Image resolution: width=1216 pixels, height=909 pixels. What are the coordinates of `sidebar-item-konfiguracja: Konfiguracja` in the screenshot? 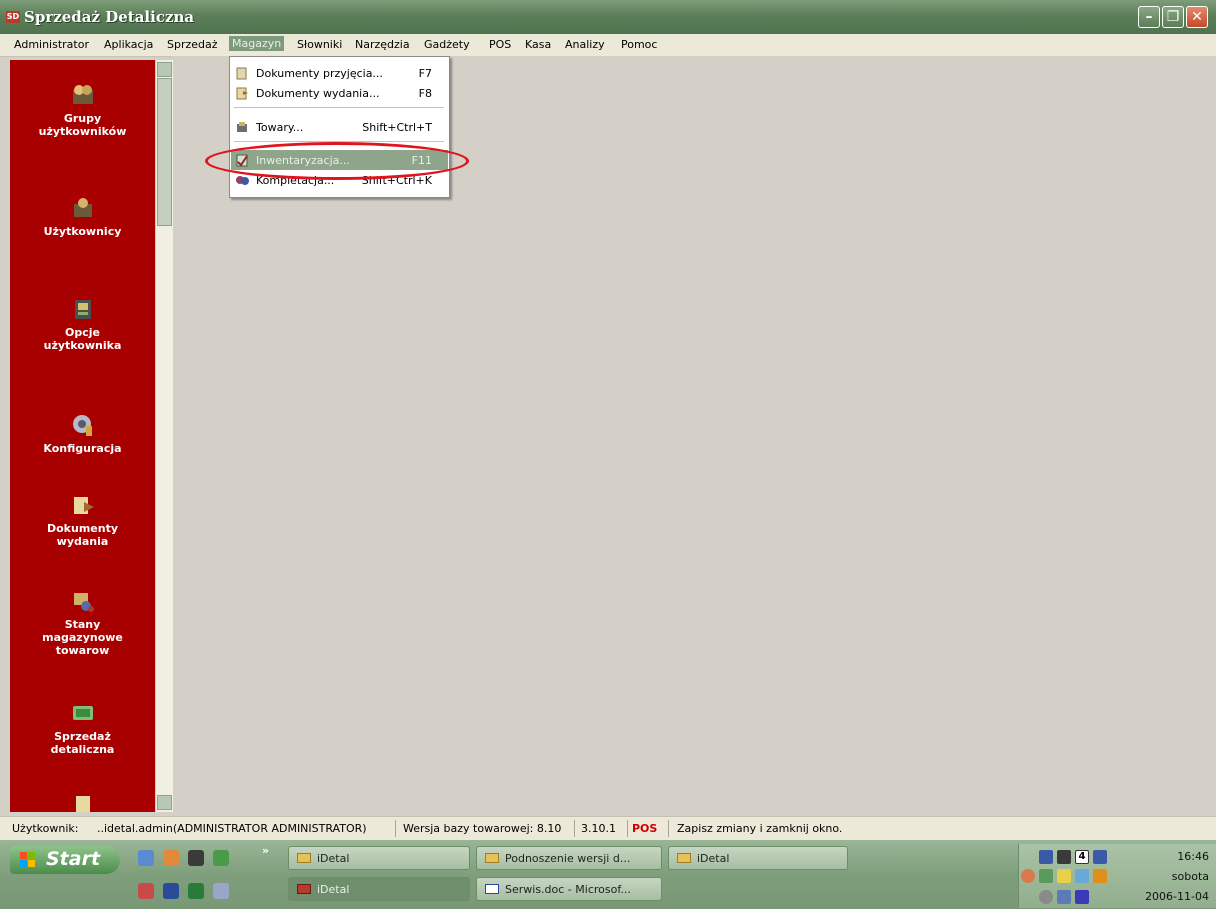 It's located at (82, 433).